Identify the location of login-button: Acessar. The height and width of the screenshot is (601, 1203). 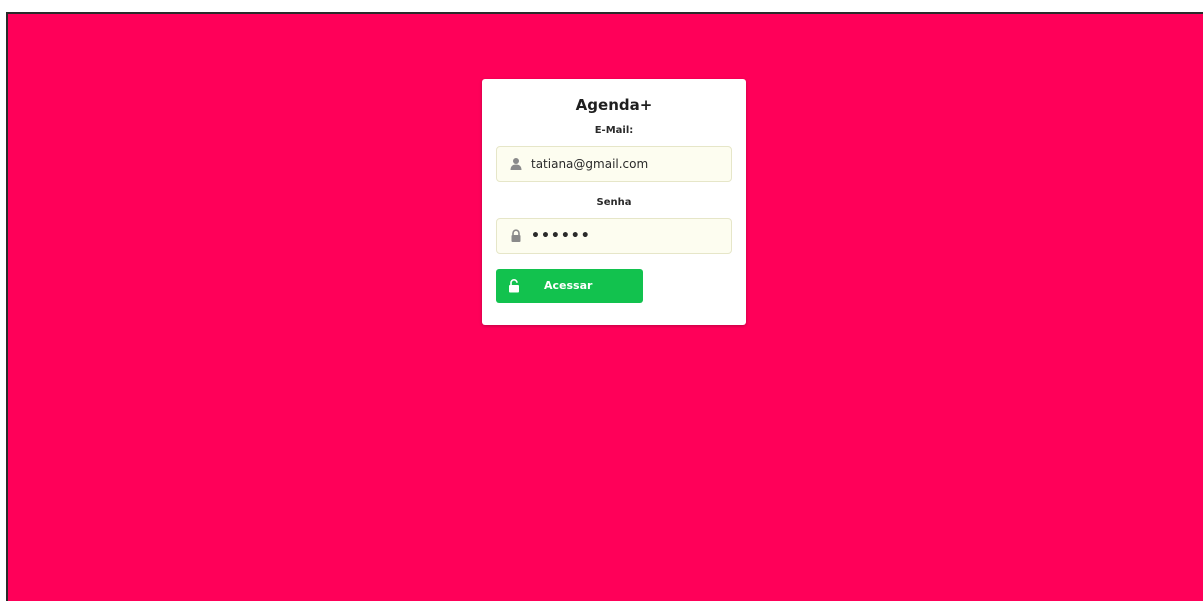
(569, 286).